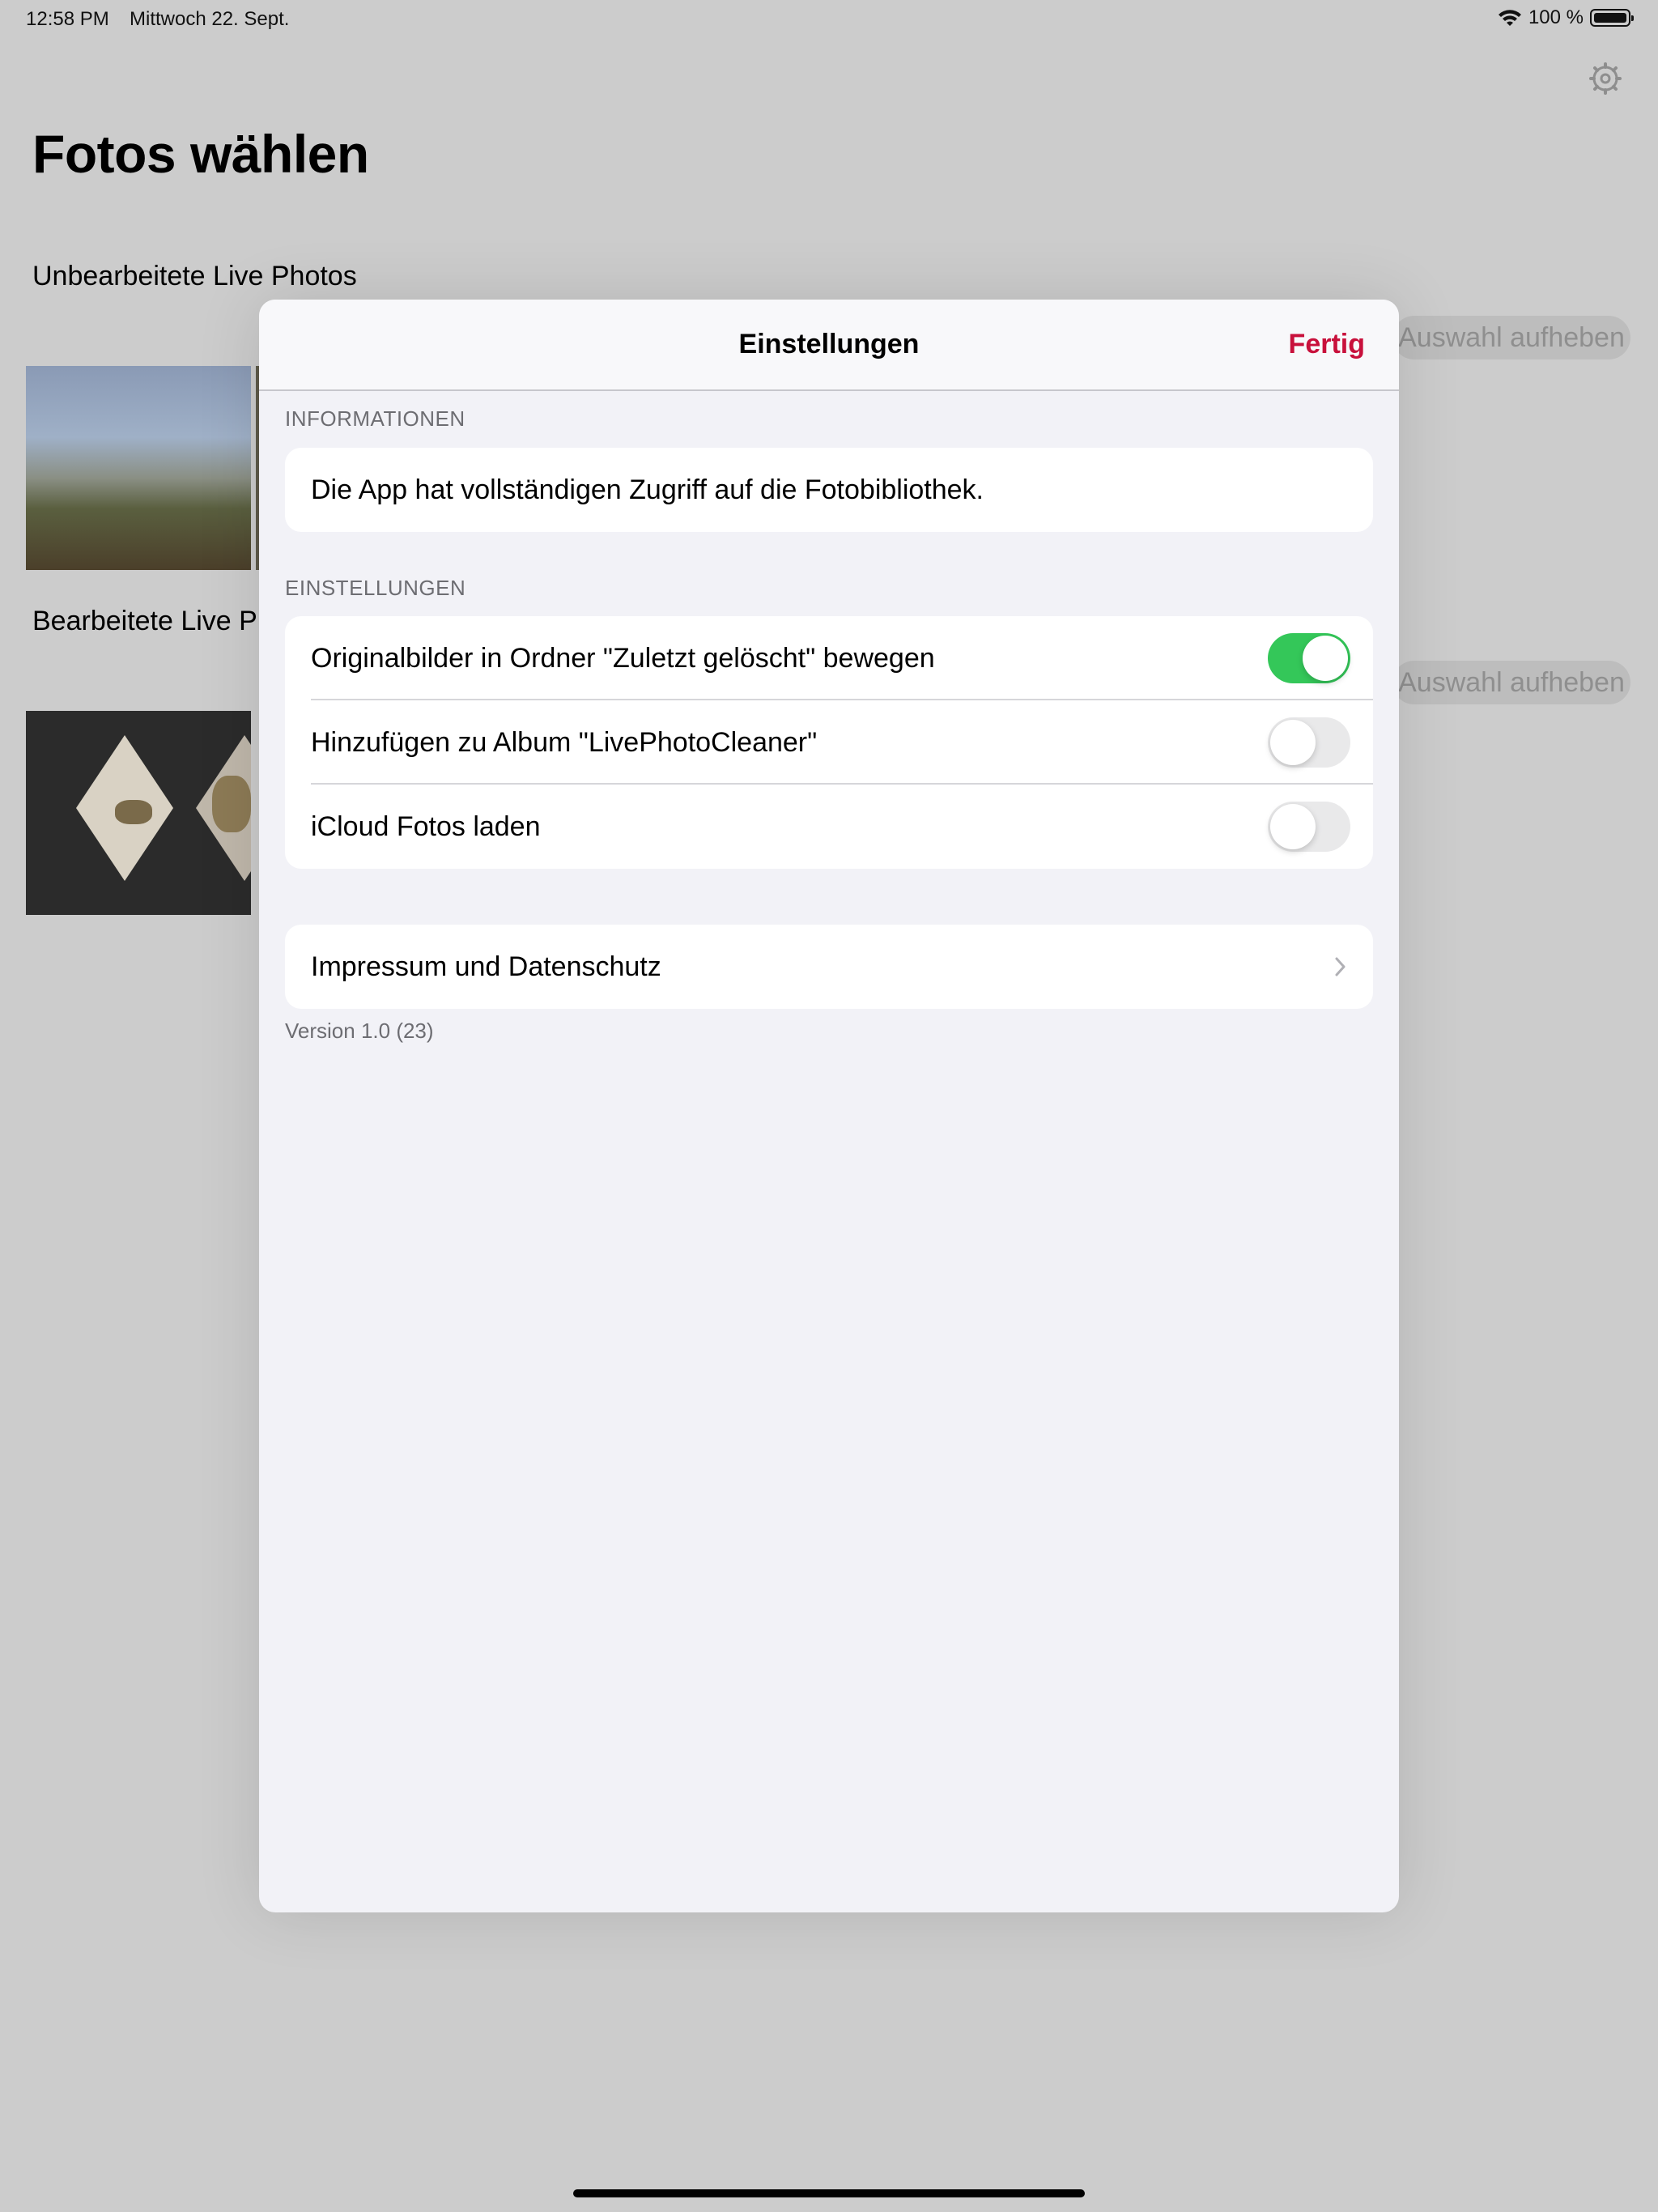 Image resolution: width=1658 pixels, height=2212 pixels. I want to click on legal-group: Impressum und Datenschutz, so click(829, 967).